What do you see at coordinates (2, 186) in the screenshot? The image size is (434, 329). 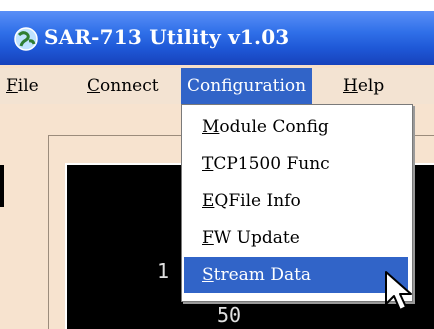 I see `left-edge-mark` at bounding box center [2, 186].